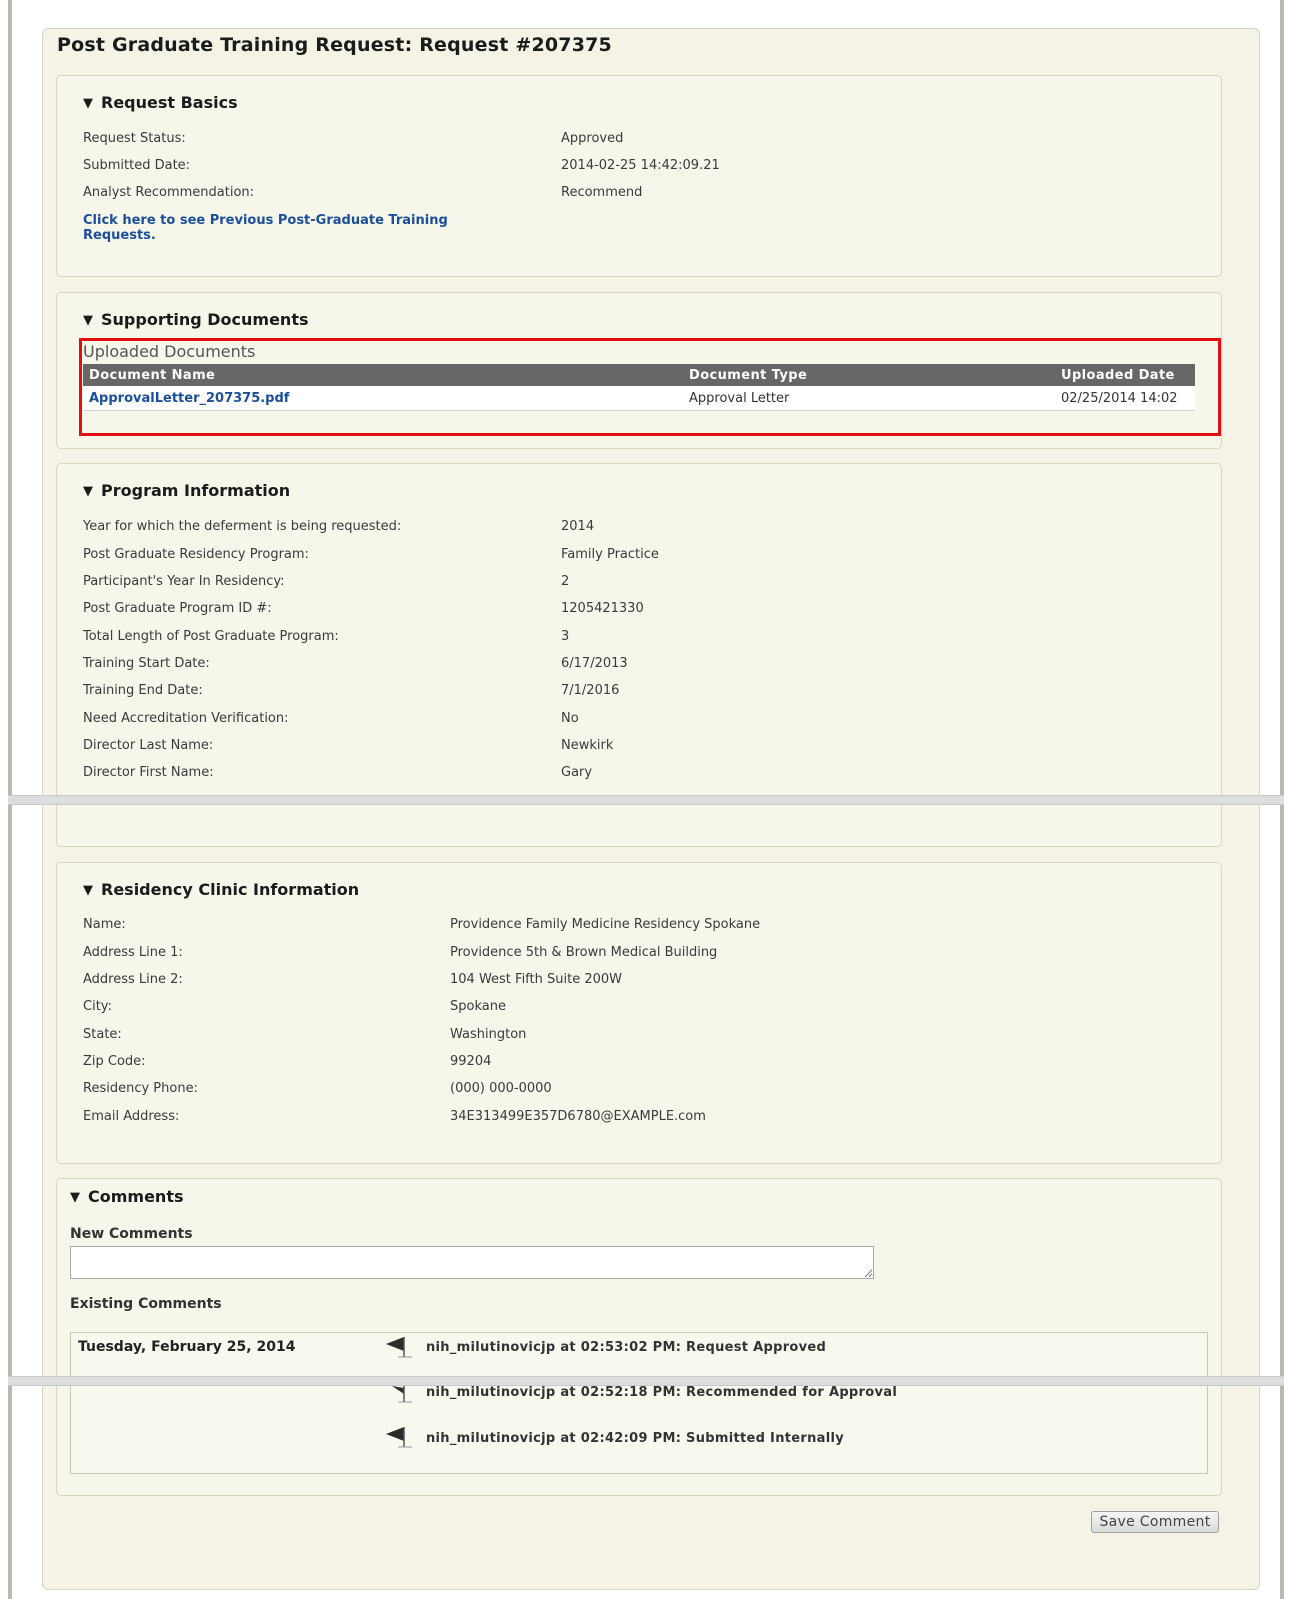  What do you see at coordinates (131, 1116) in the screenshot?
I see `email-address-label: Email Address:` at bounding box center [131, 1116].